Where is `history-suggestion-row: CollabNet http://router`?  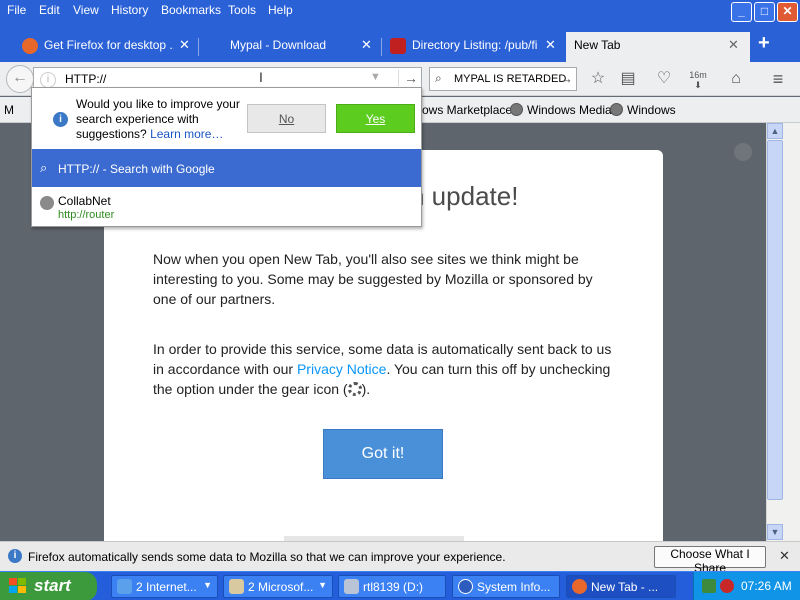
history-suggestion-row: CollabNet http://router is located at coordinates (226, 207).